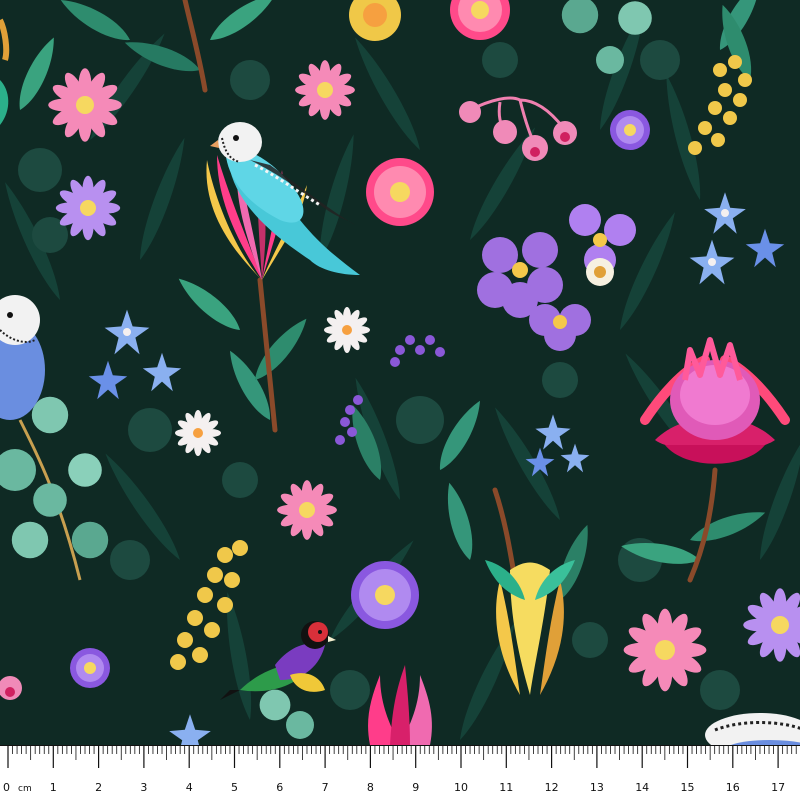 The height and width of the screenshot is (800, 800). I want to click on ruler-number: 16, so click(733, 787).